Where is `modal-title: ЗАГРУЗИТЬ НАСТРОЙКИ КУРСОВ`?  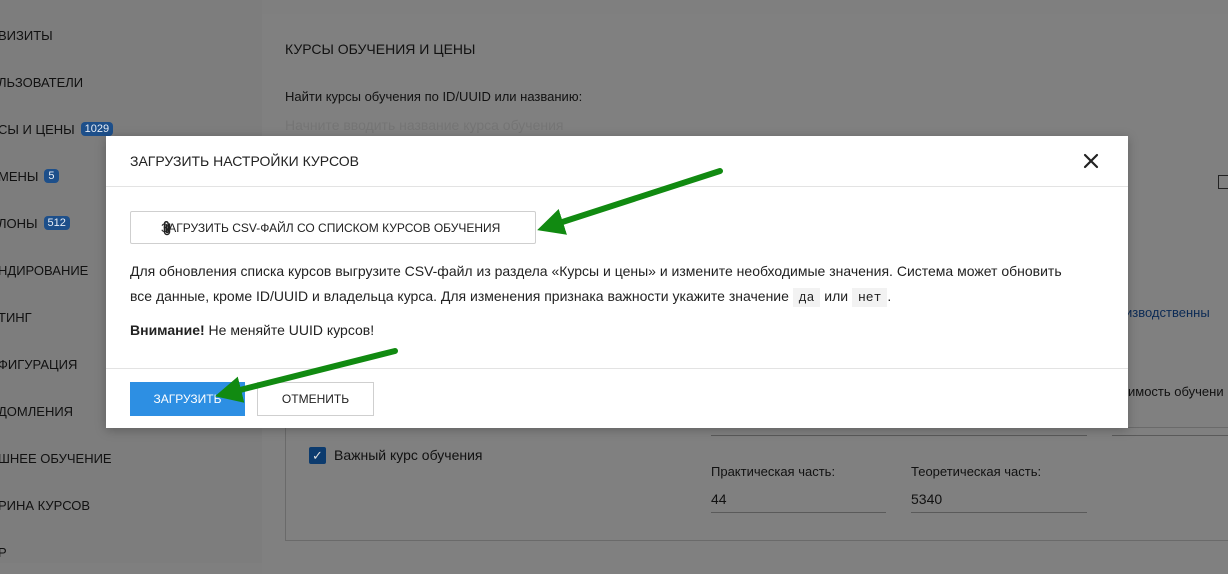
modal-title: ЗАГРУЗИТЬ НАСТРОЙКИ КУРСОВ is located at coordinates (244, 161).